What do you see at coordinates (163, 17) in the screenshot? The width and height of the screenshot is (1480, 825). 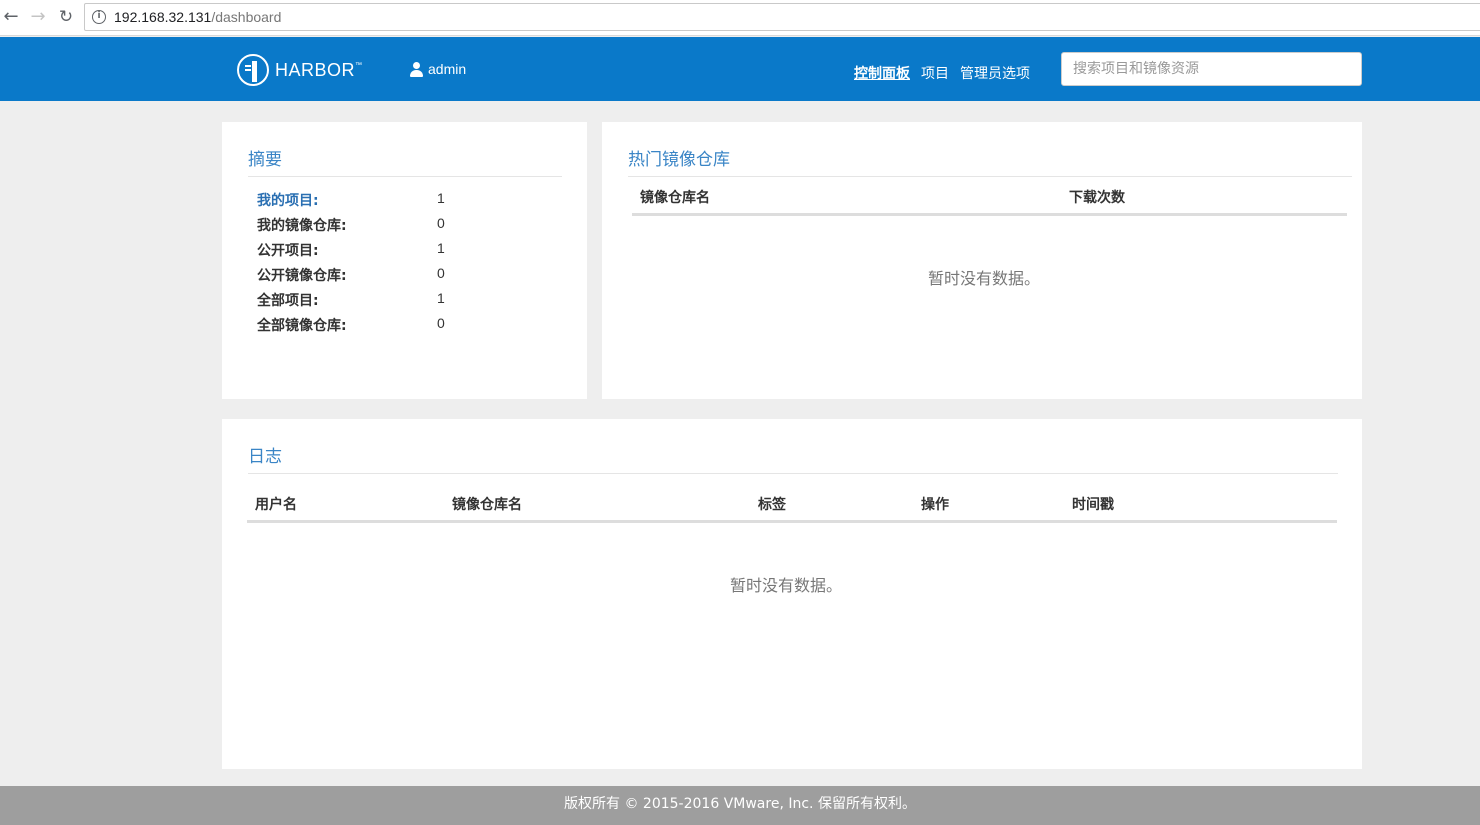 I see `url-host: 192.168.32.131` at bounding box center [163, 17].